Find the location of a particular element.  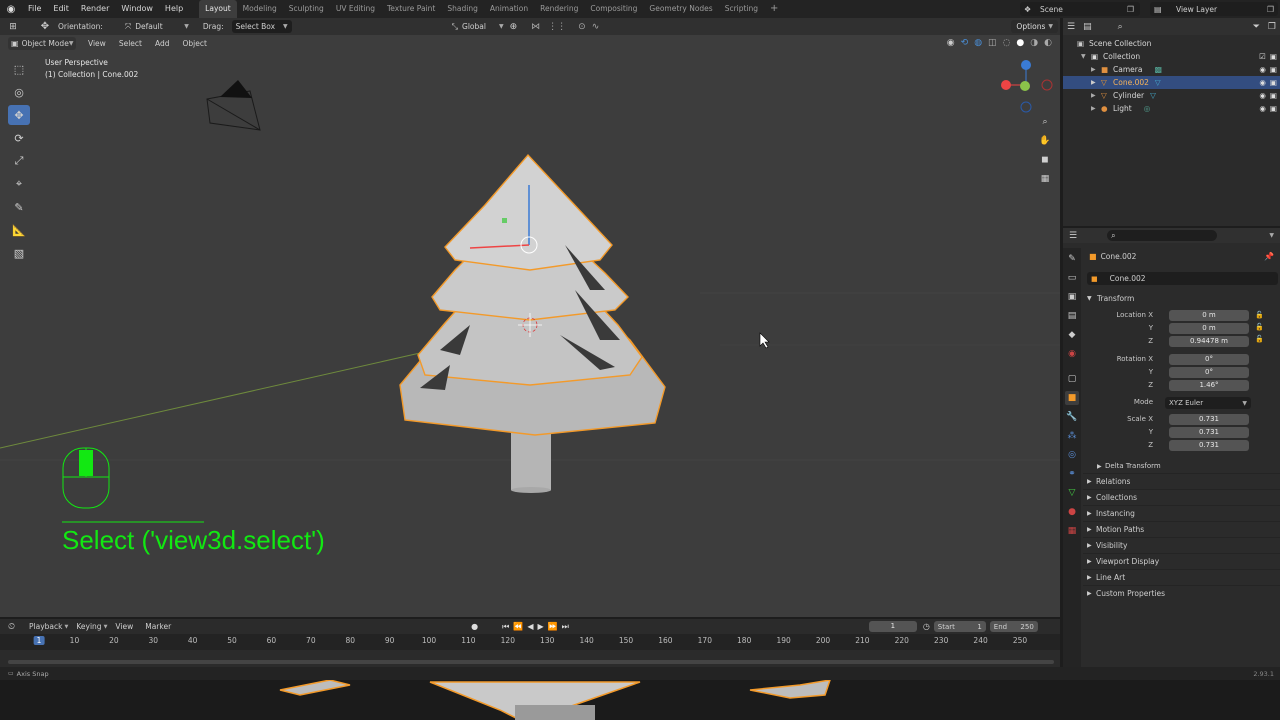

timeline-menu-marker: Marker is located at coordinates (158, 626).